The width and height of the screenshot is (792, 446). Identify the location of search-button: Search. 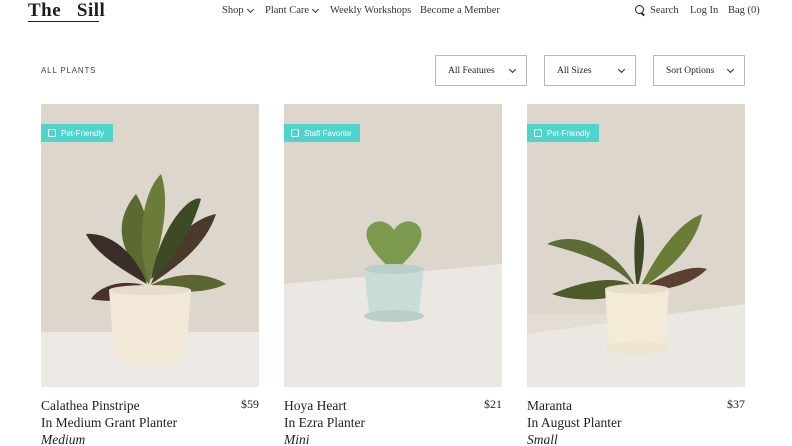
(657, 10).